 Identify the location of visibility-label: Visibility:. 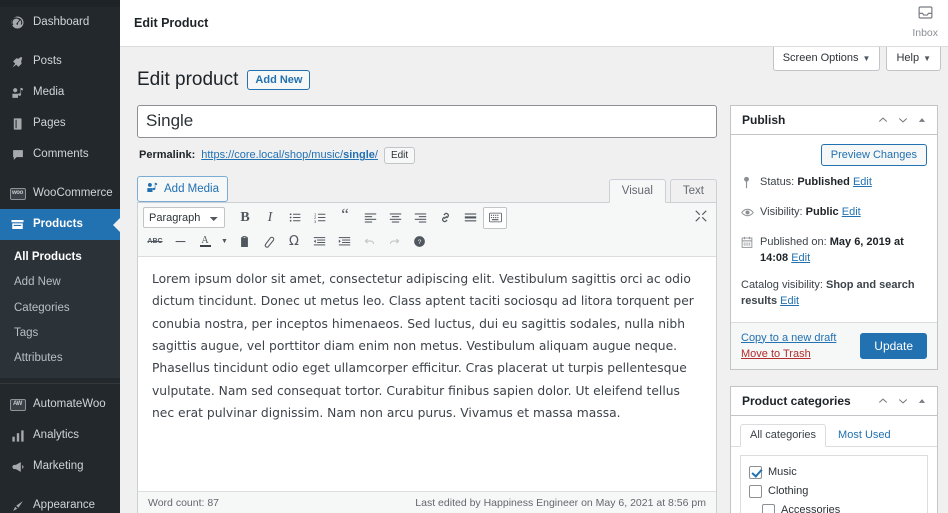
(781, 211).